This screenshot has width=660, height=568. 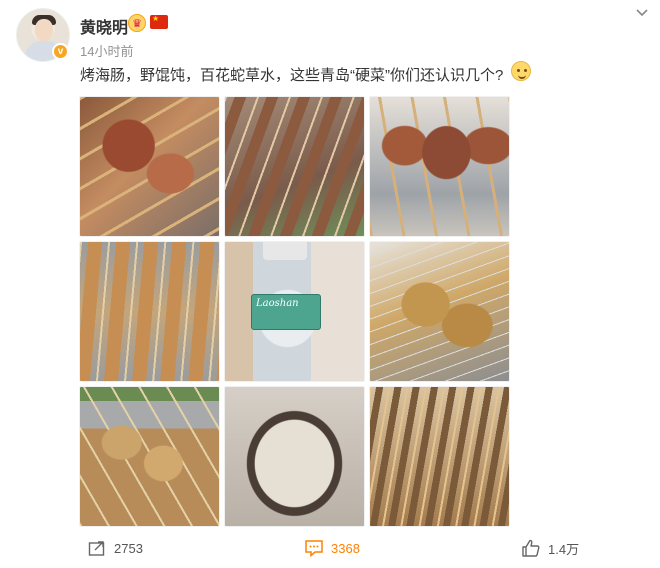 What do you see at coordinates (128, 548) in the screenshot?
I see `repost-count: 2753` at bounding box center [128, 548].